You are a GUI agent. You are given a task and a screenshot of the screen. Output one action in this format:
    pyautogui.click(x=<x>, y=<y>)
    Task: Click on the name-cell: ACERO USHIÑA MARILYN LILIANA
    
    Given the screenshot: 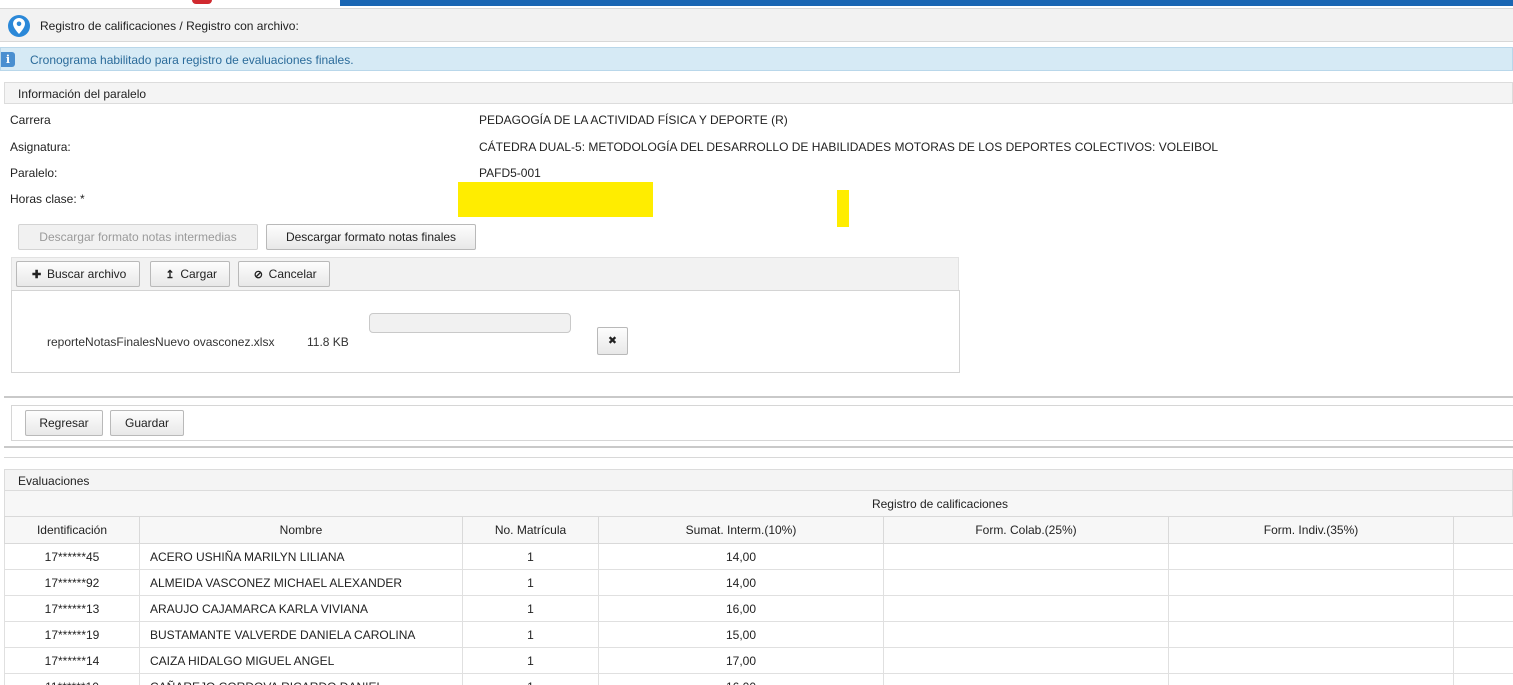 What is the action you would take?
    pyautogui.click(x=301, y=556)
    